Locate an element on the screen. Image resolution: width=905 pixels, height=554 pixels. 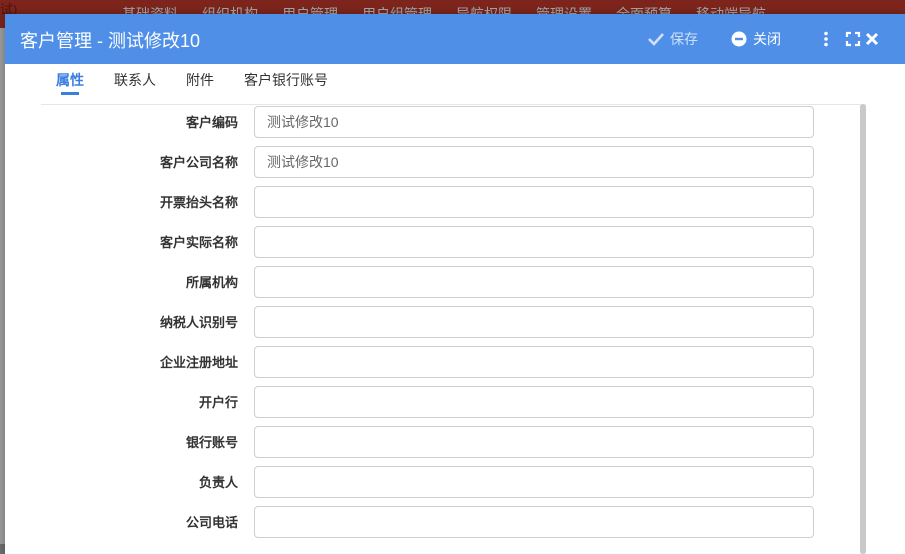
form-row-bank: 开户行 is located at coordinates (435, 403).